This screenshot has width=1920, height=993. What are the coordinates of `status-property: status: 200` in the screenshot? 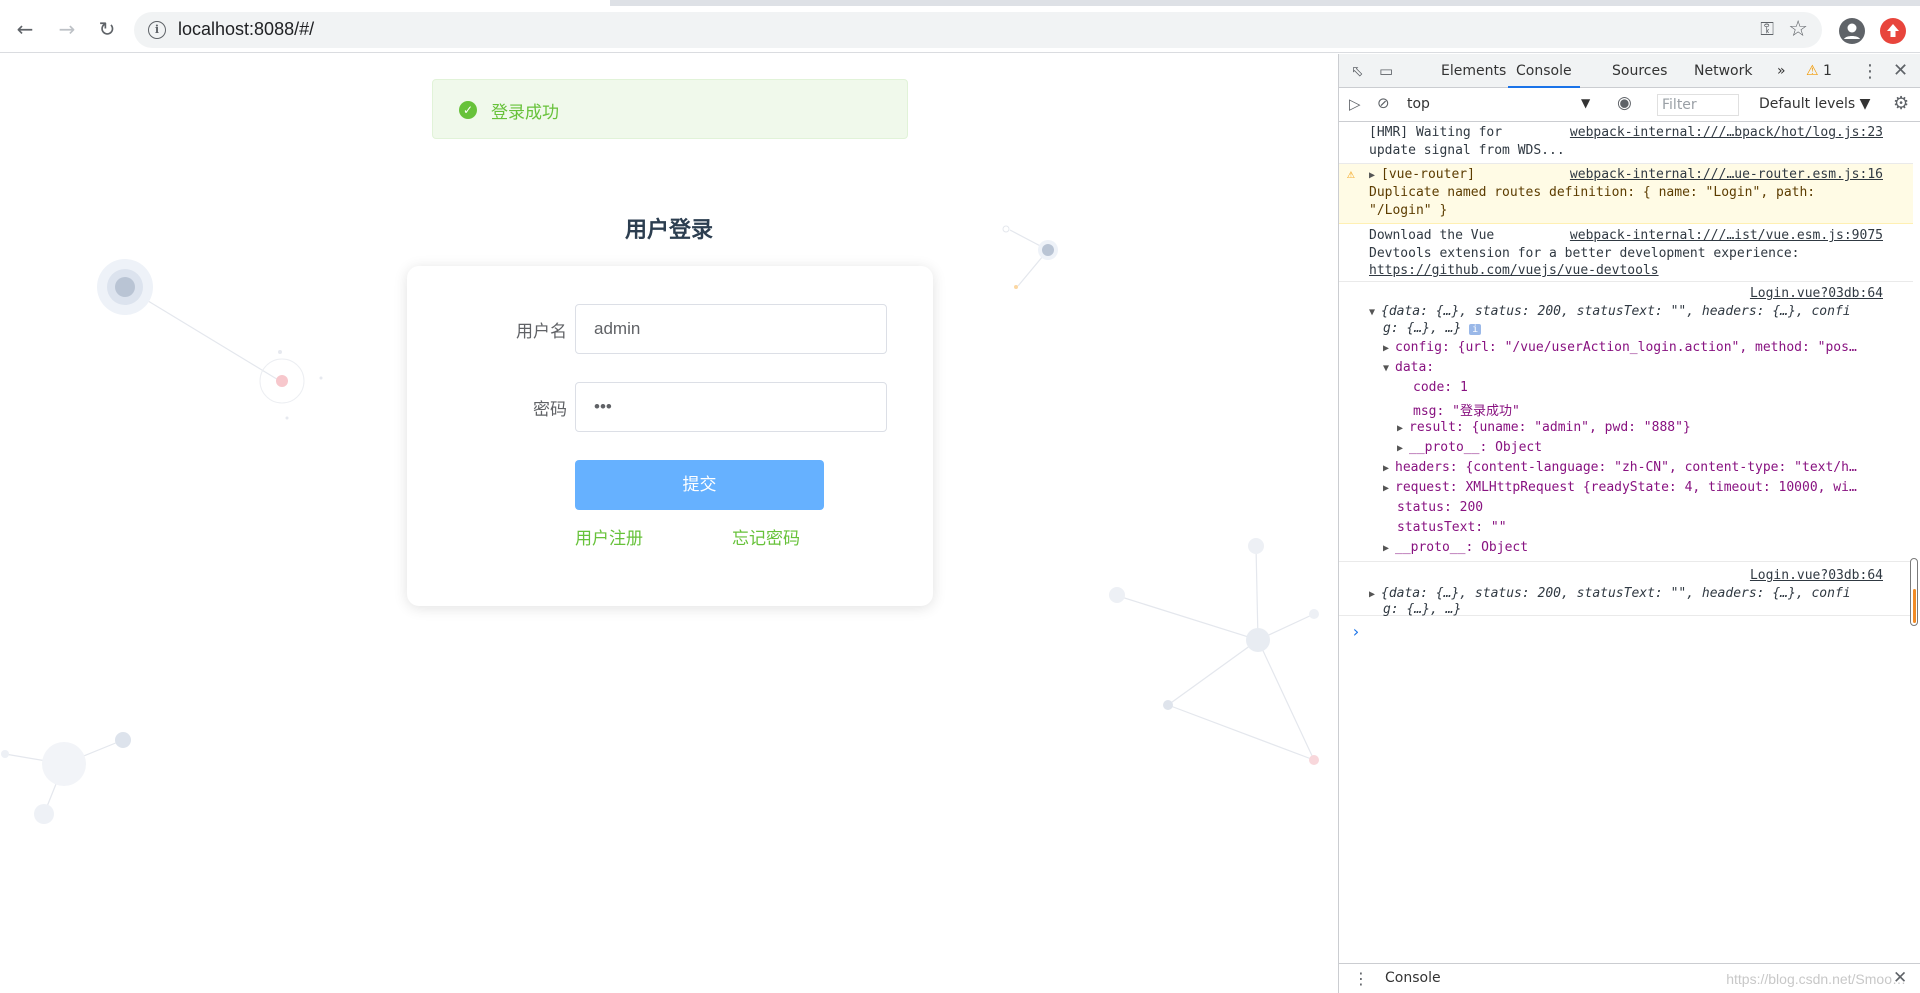 It's located at (1440, 507).